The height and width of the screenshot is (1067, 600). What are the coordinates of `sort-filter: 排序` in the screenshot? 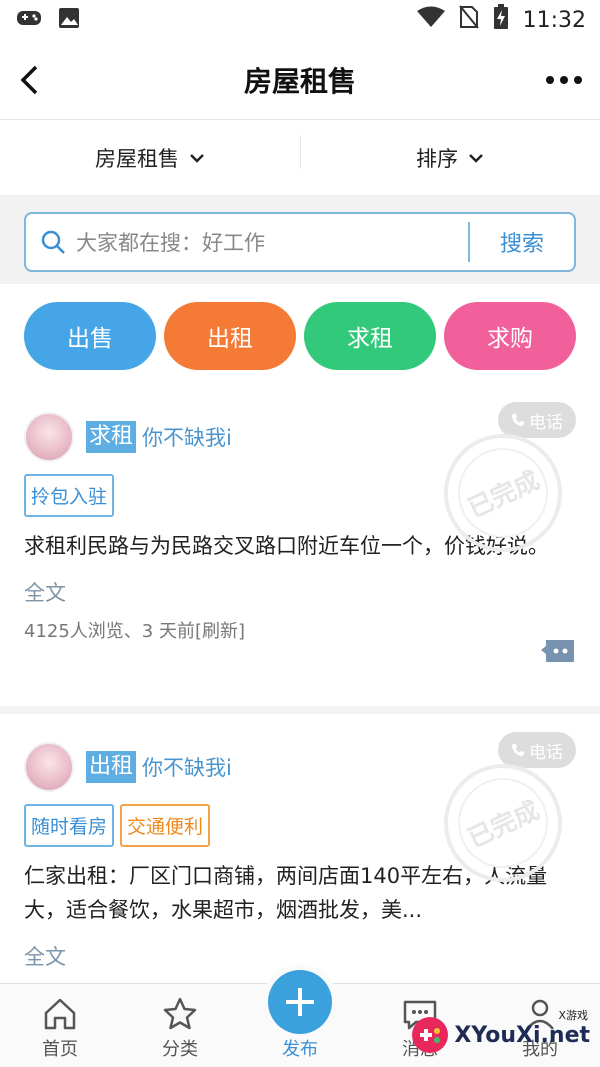 It's located at (450, 153).